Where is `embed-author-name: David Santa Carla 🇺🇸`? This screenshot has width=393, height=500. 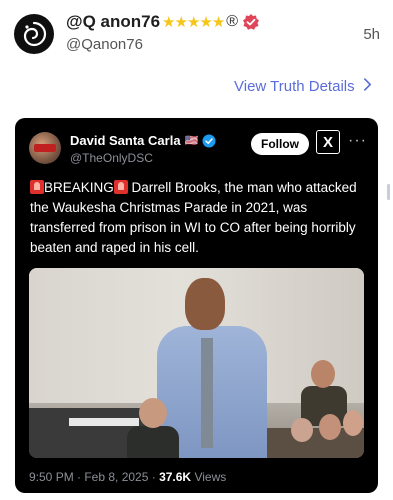
embed-author-name: David Santa Carla 🇺🇸 is located at coordinates (143, 140).